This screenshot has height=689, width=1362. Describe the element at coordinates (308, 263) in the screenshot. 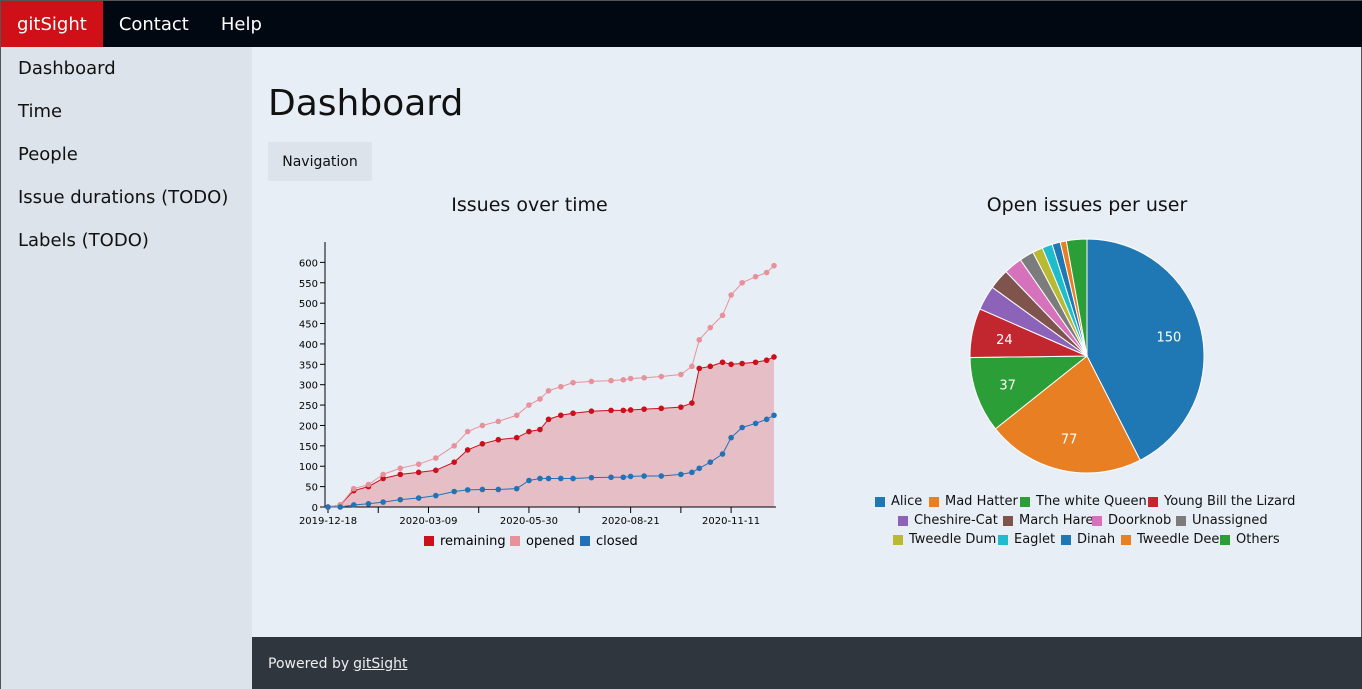

I see `y-tick-label: 600` at that location.